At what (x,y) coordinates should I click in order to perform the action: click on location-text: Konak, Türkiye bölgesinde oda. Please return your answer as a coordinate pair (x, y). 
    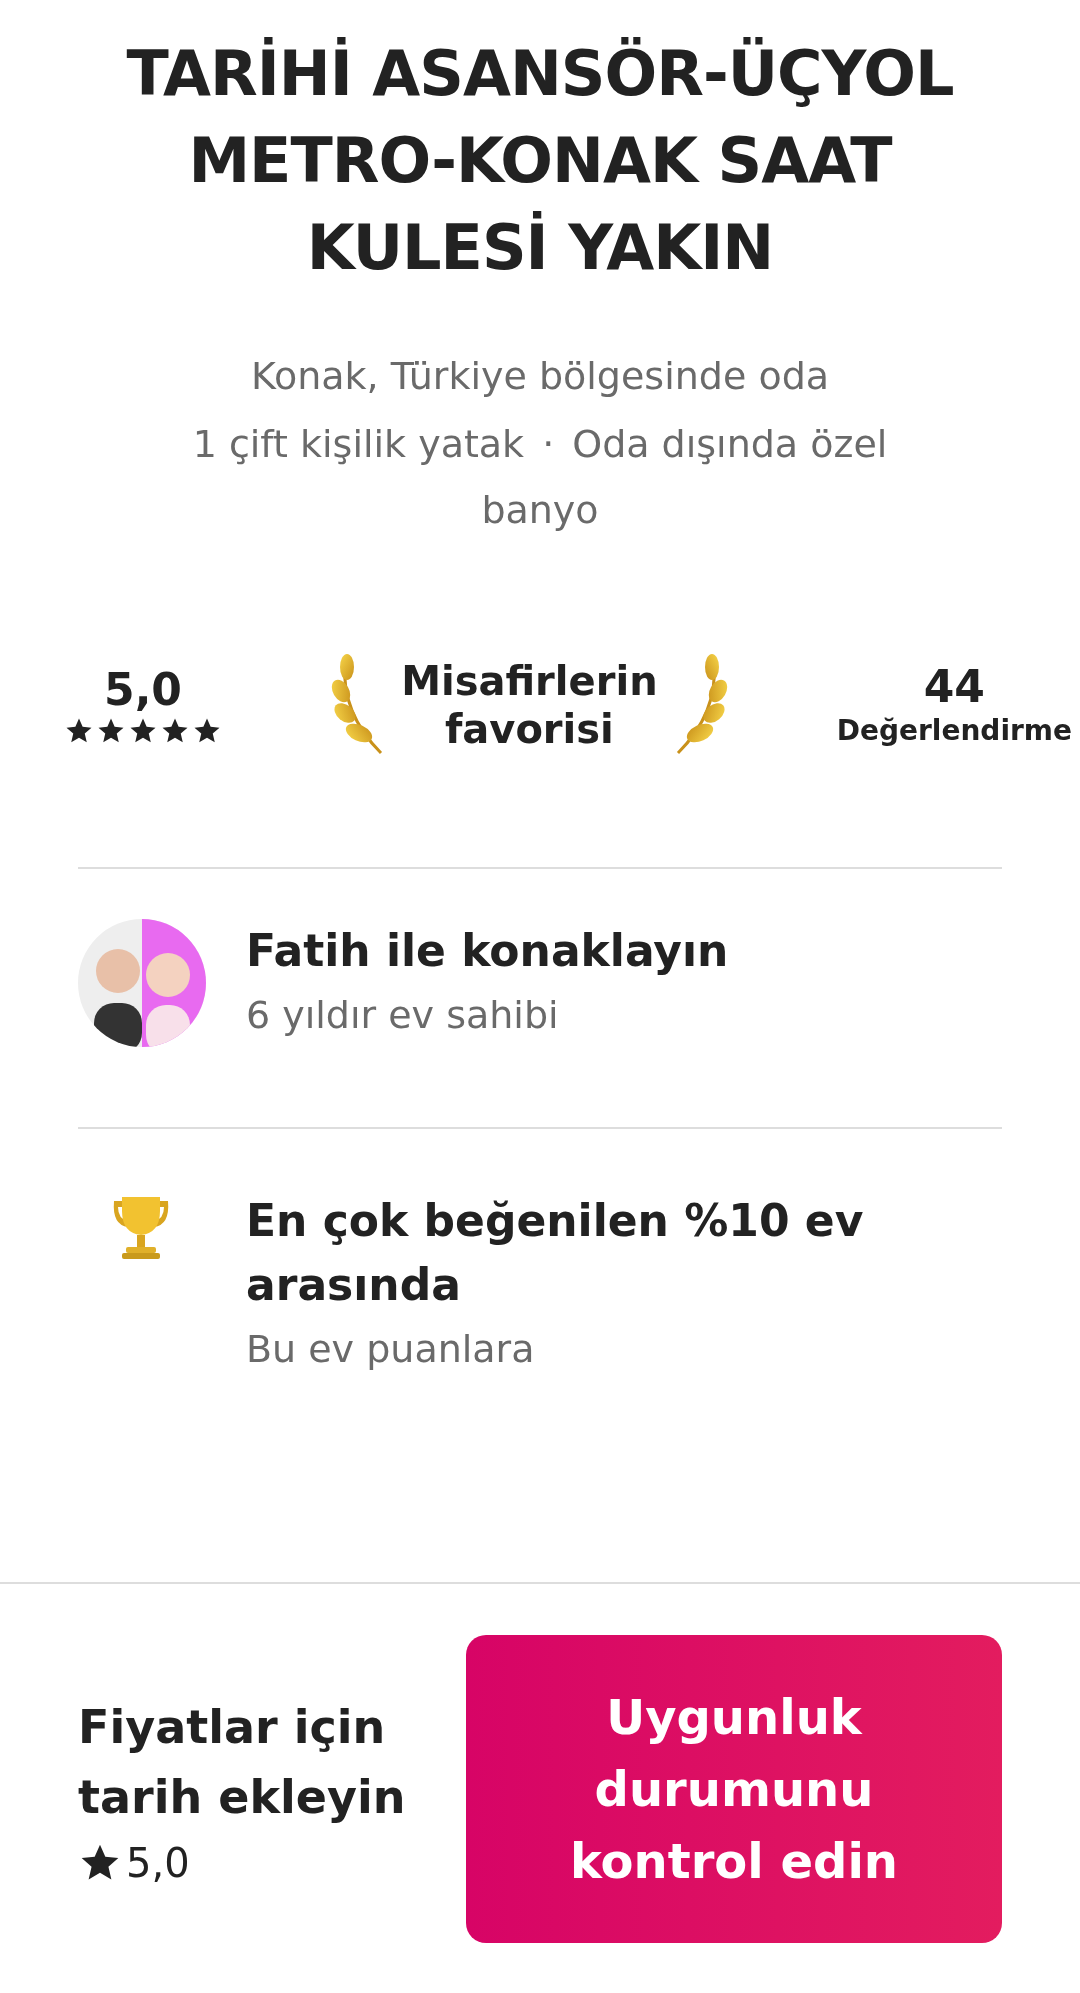
    Looking at the image, I should click on (540, 376).